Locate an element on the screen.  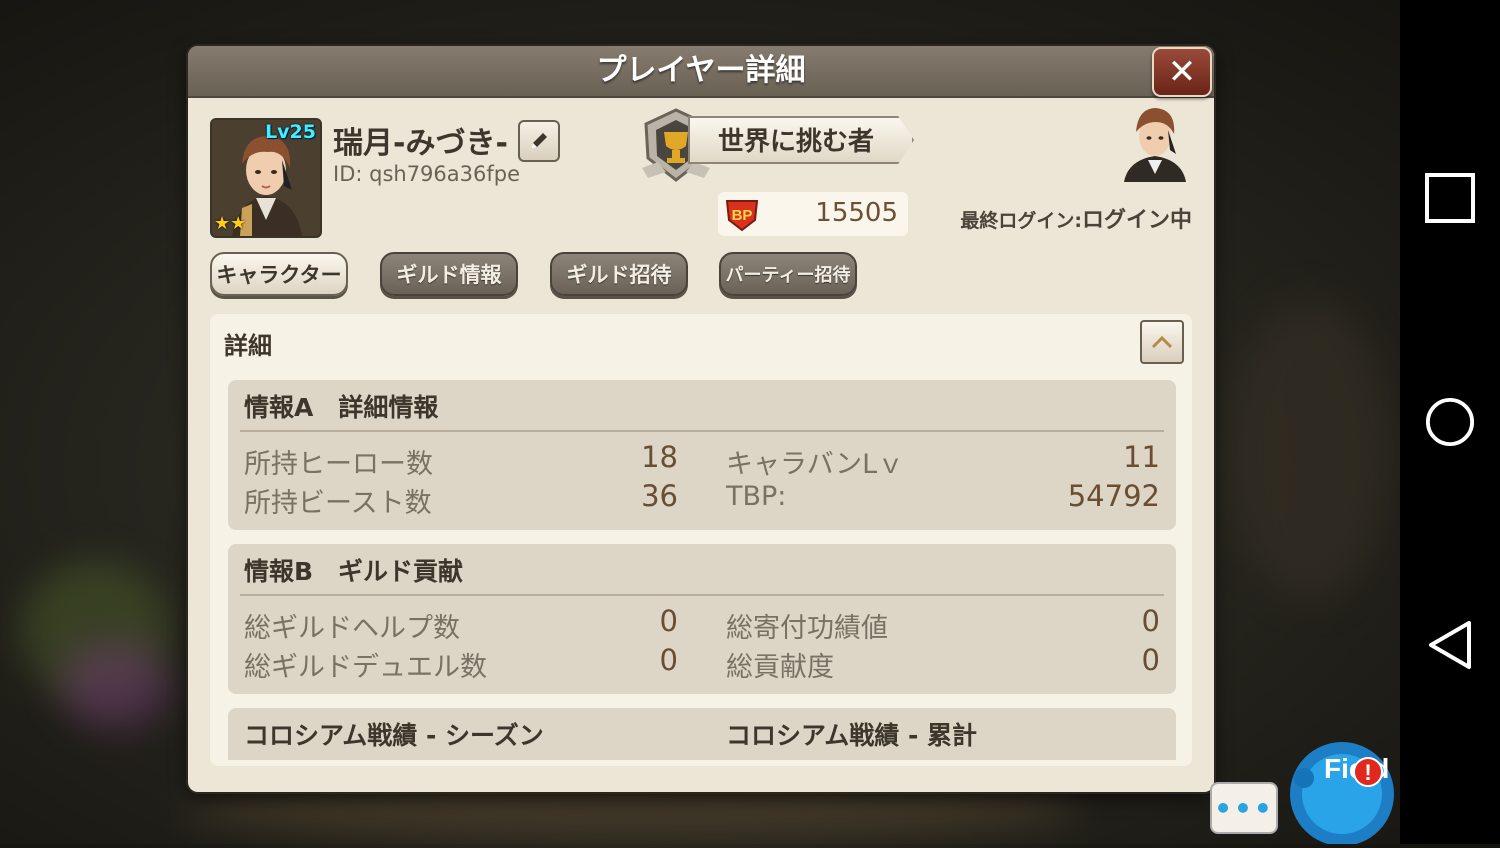
stat-value: 18 is located at coordinates (659, 457).